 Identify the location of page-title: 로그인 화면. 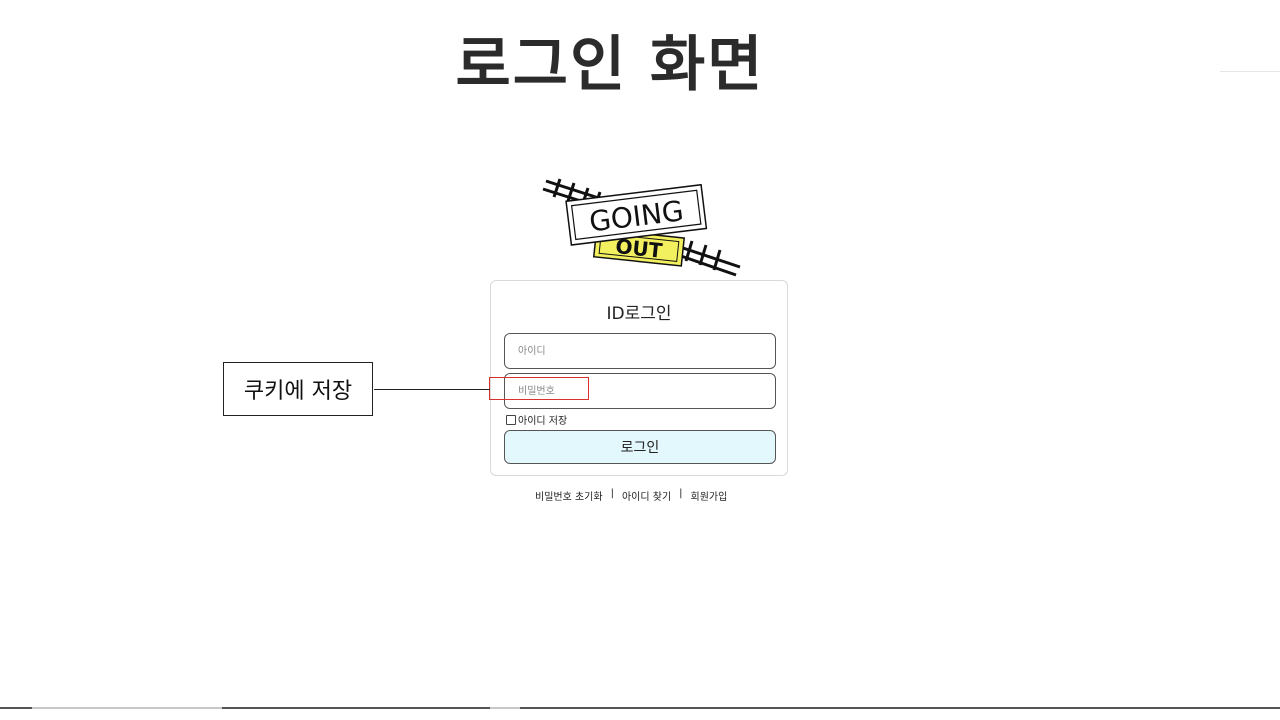
(610, 59).